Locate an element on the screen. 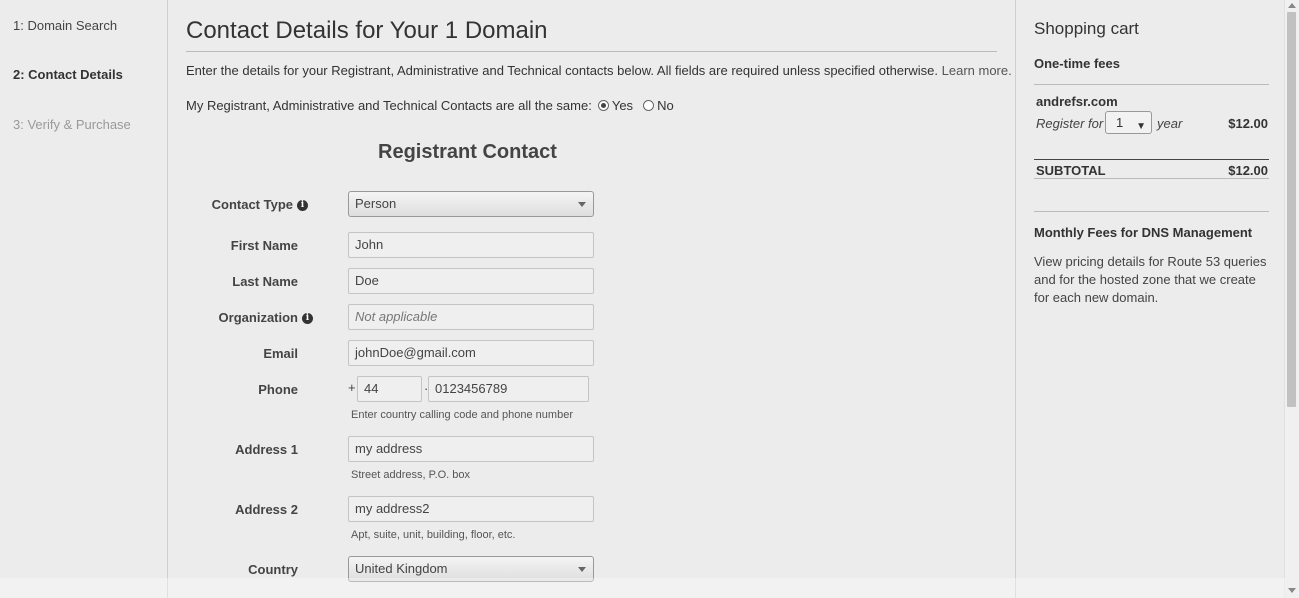 The height and width of the screenshot is (598, 1299). radio-icon-yes is located at coordinates (603, 105).